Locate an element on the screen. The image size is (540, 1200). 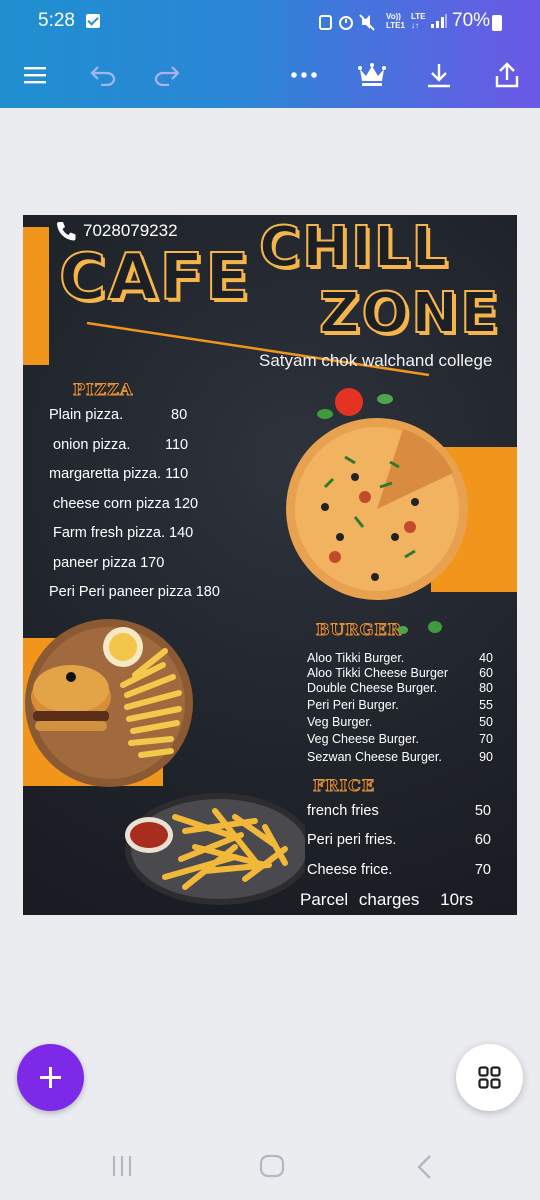
list-item-pizza: onion pizza. 110 is located at coordinates (120, 445).